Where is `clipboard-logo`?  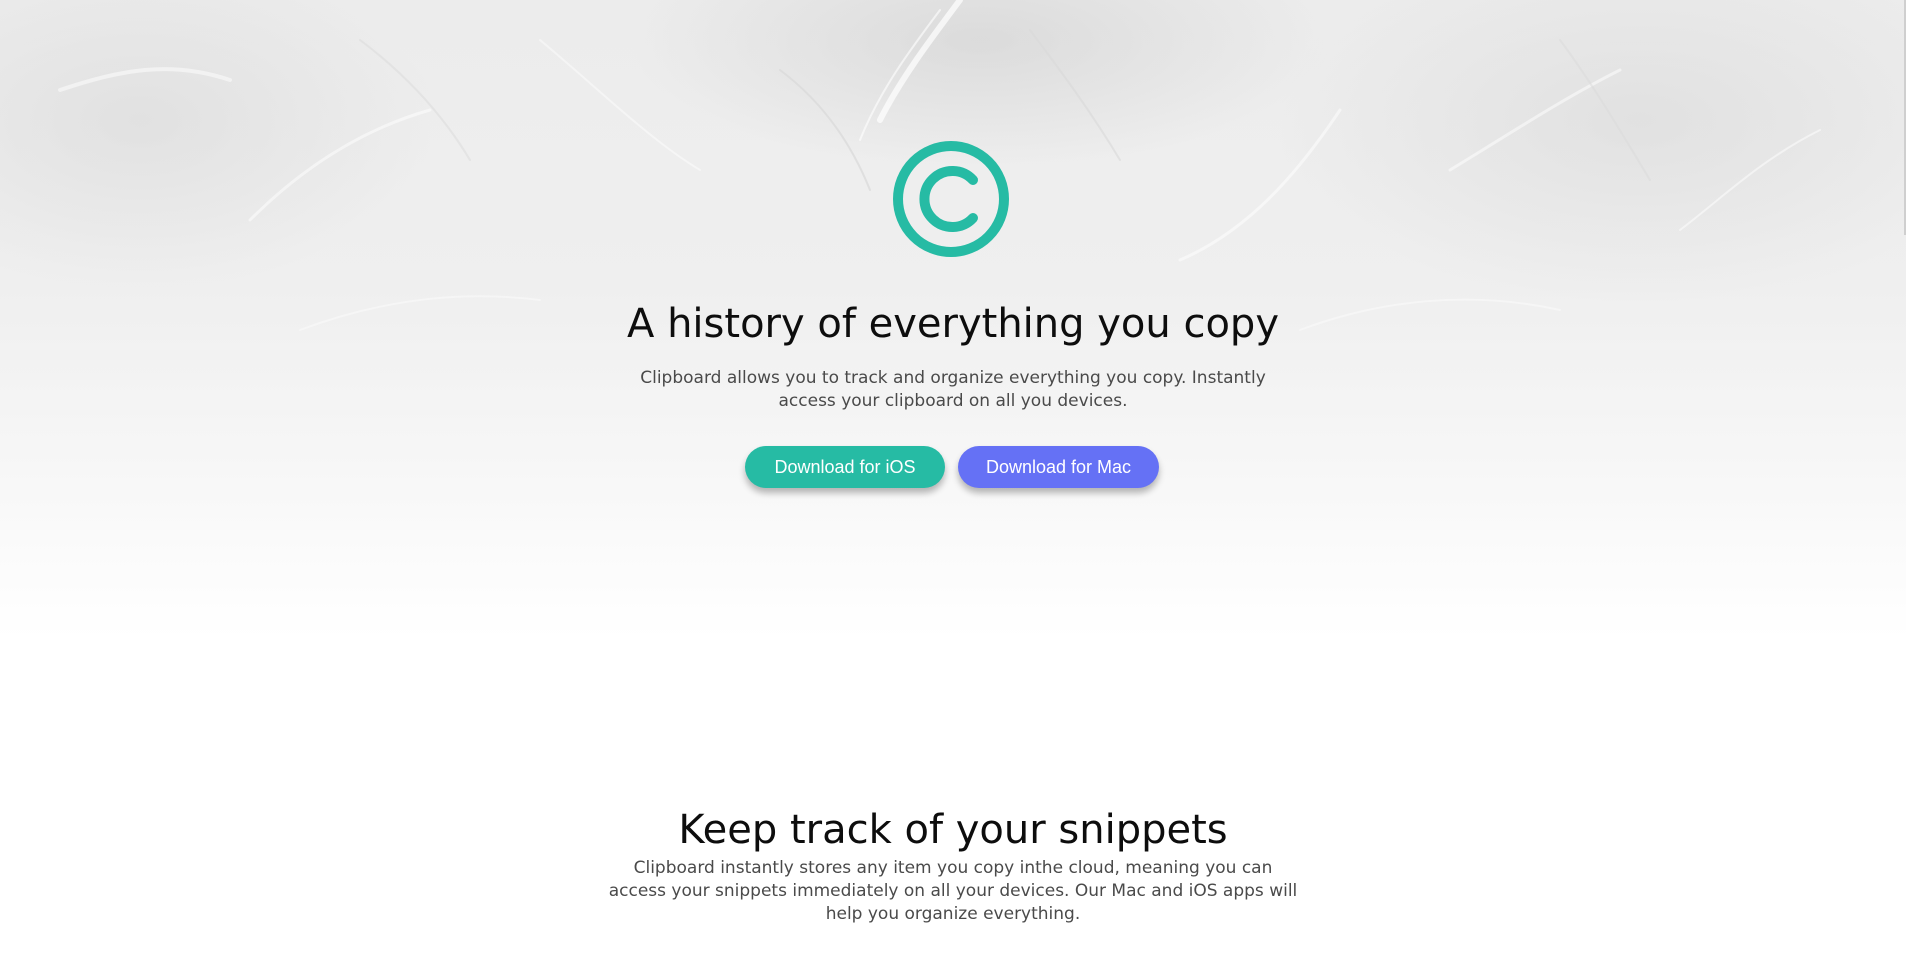
clipboard-logo is located at coordinates (951, 199).